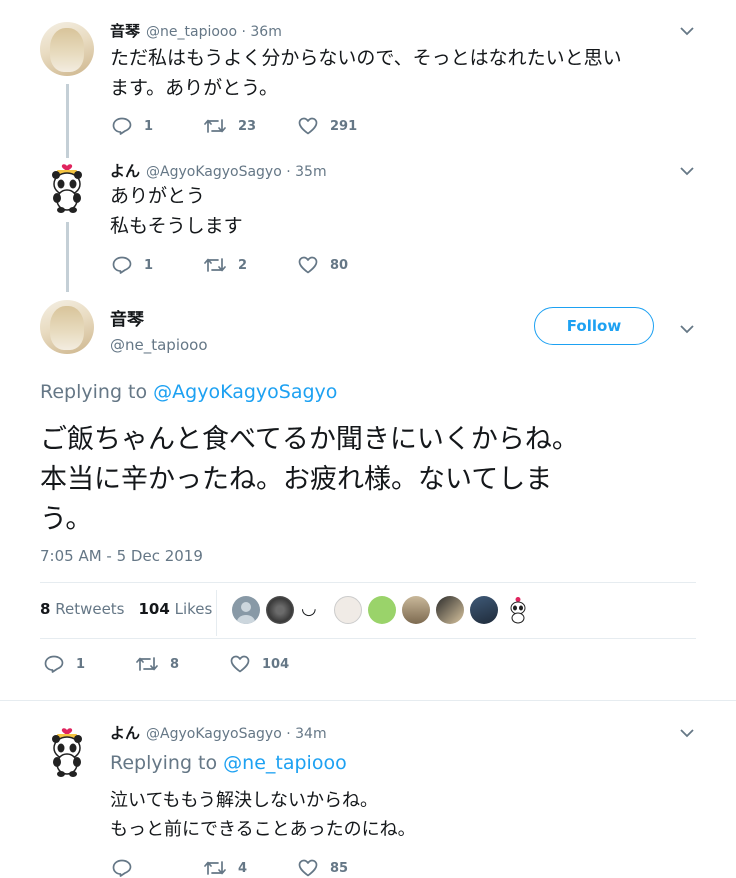 This screenshot has height=878, width=736. I want to click on likes-stat-count: 104, so click(154, 609).